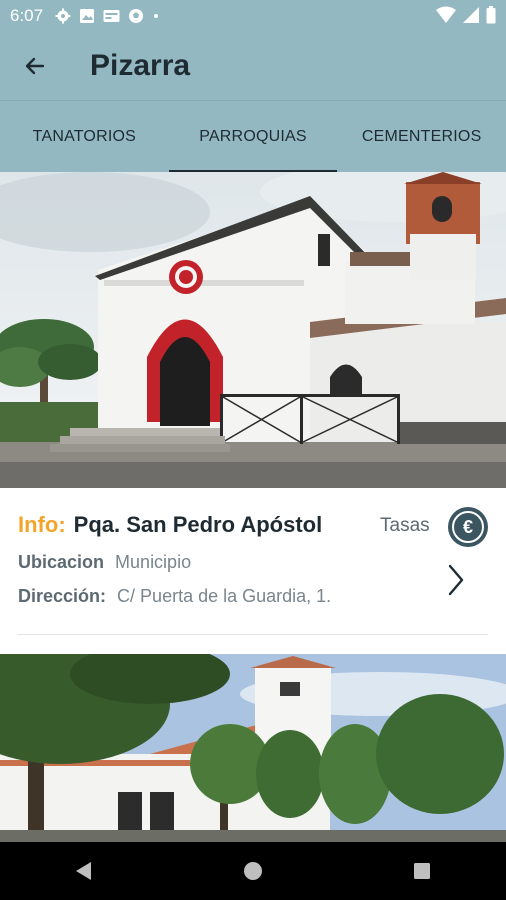  What do you see at coordinates (84, 137) in the screenshot?
I see `tab-tanatorios: TANATORIOS` at bounding box center [84, 137].